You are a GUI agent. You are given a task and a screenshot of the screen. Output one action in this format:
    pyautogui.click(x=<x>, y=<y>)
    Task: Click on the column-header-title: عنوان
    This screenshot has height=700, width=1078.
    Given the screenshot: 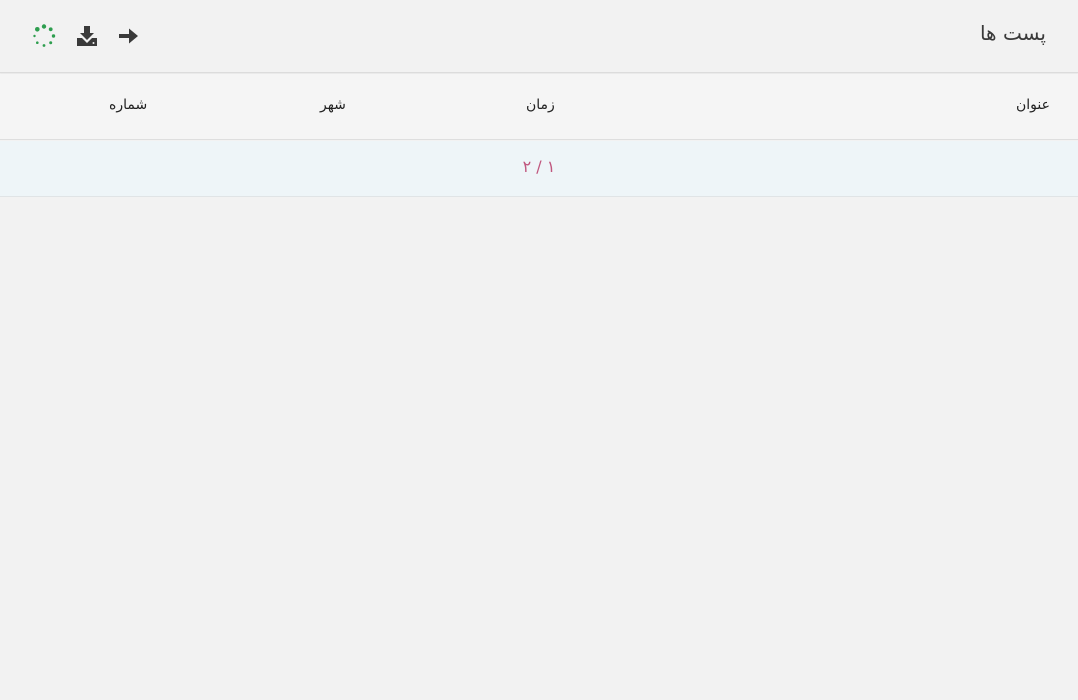 What is the action you would take?
    pyautogui.click(x=1033, y=105)
    